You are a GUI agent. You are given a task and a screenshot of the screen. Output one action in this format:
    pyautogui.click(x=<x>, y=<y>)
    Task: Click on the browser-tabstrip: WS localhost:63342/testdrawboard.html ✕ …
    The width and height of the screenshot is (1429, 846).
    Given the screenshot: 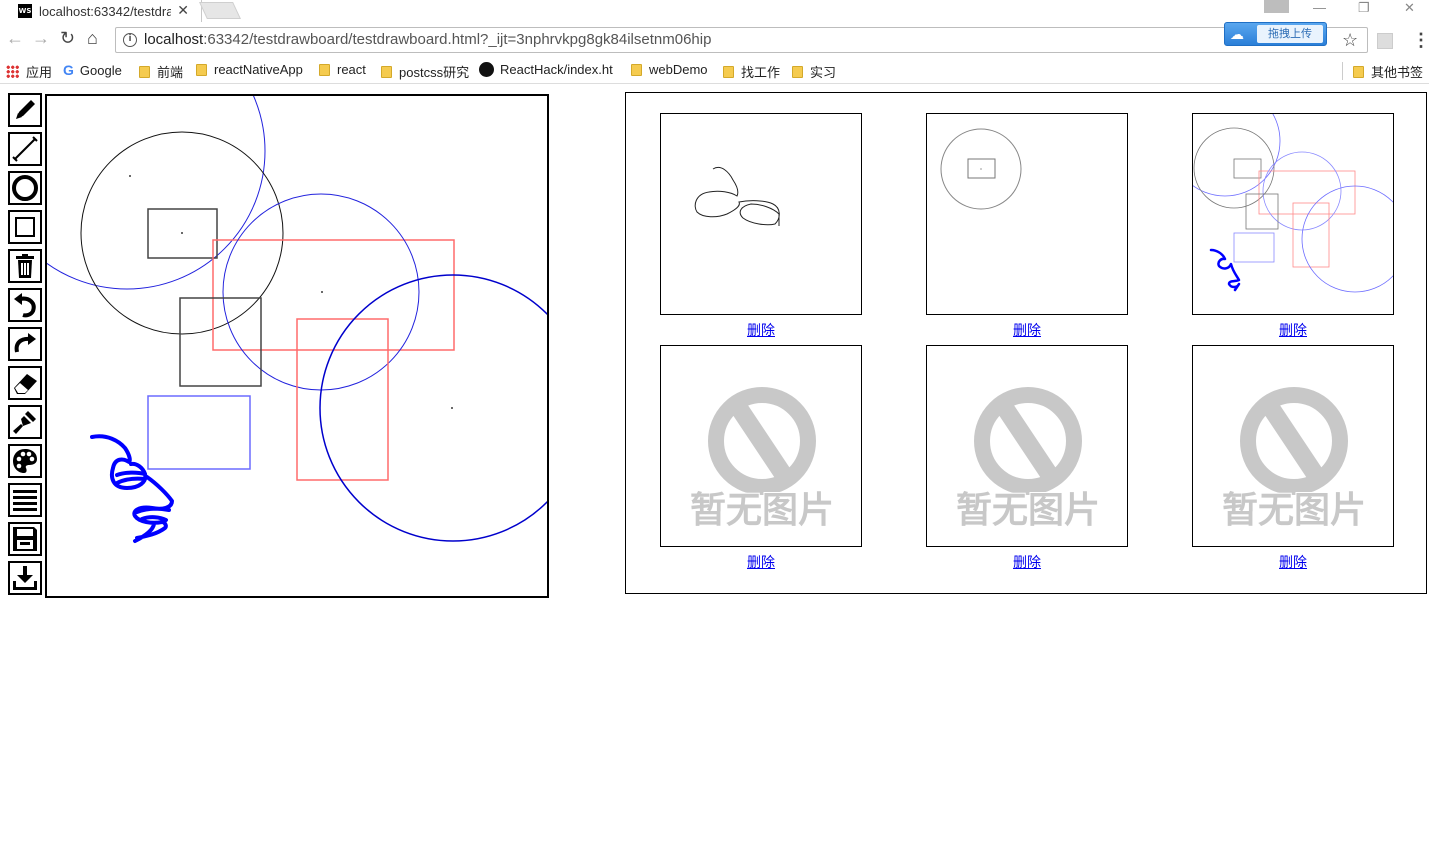 What is the action you would take?
    pyautogui.click(x=714, y=11)
    